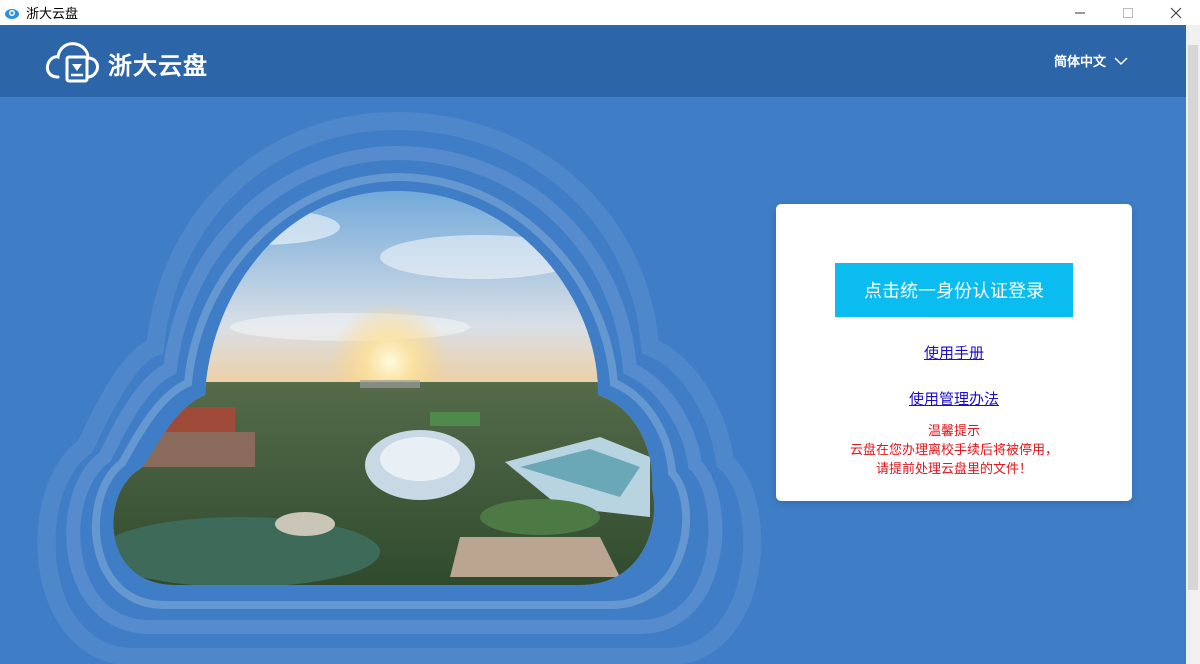 Image resolution: width=1200 pixels, height=664 pixels. I want to click on chevron-down-icon, so click(1121, 61).